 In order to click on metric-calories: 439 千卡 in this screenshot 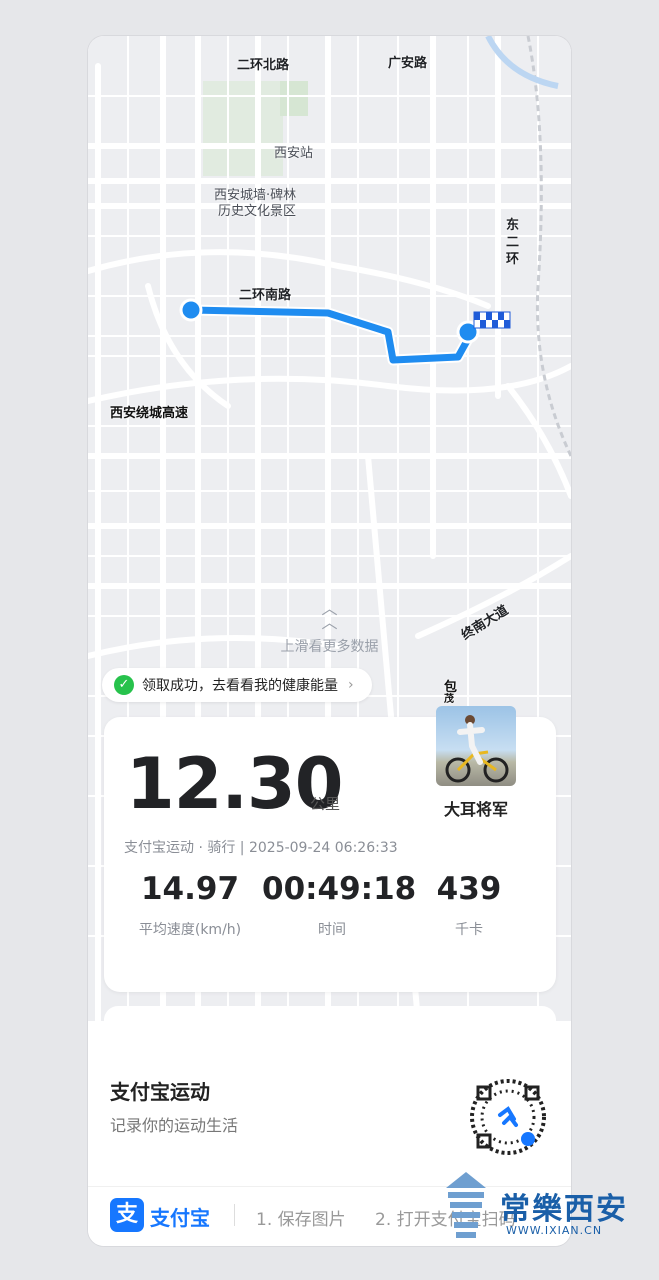, I will do `click(469, 905)`.